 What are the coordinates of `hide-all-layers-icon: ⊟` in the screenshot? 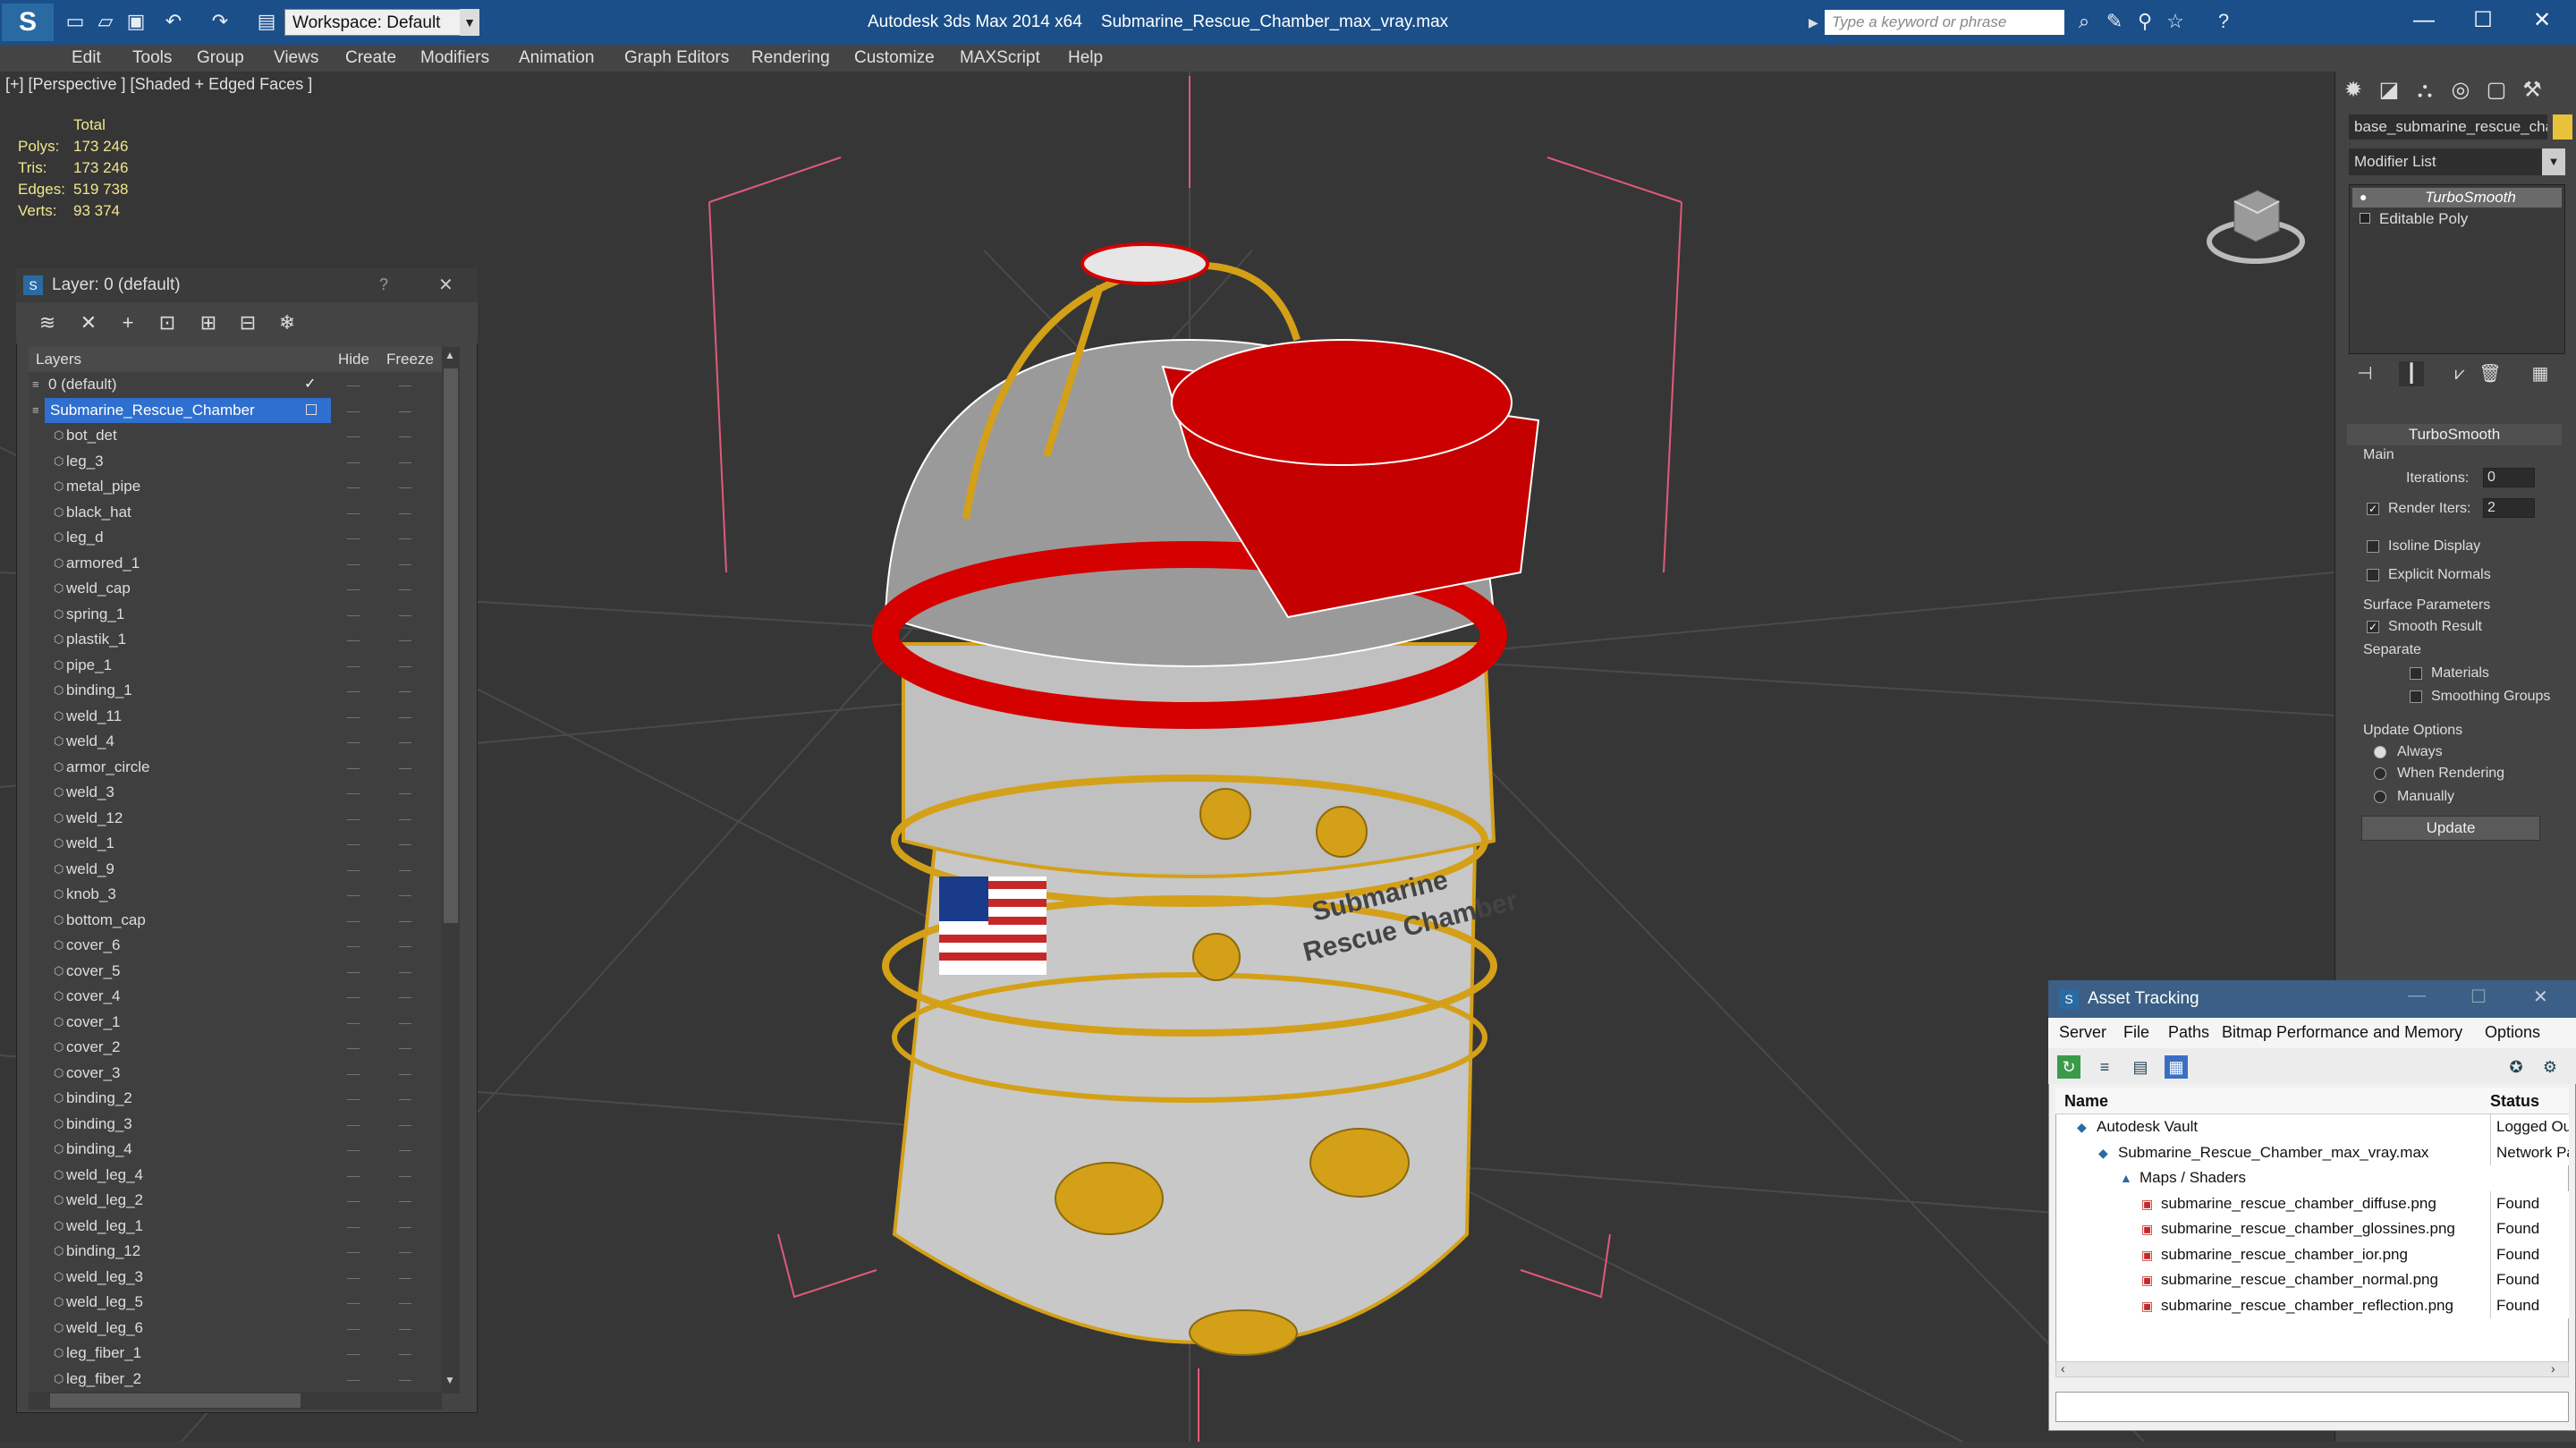 It's located at (247, 322).